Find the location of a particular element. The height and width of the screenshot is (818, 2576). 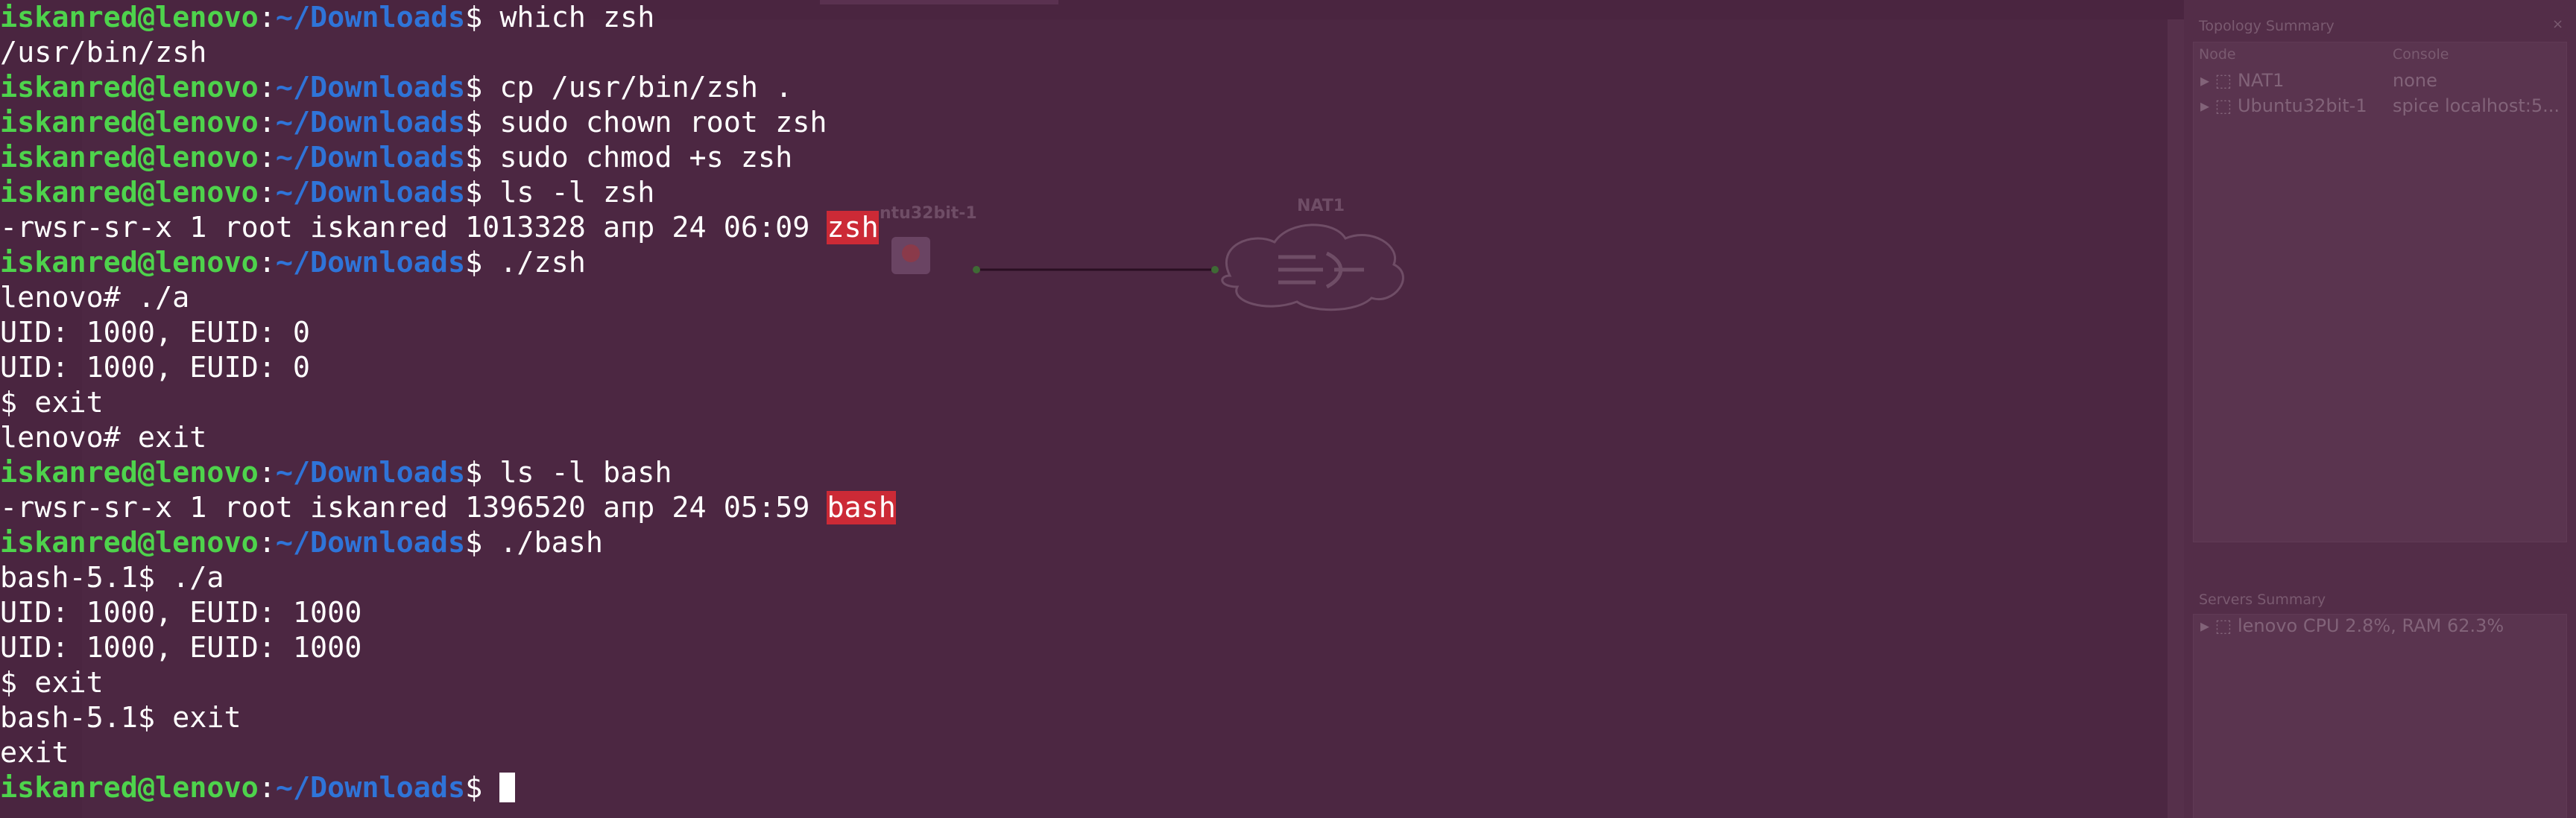

terminal-line: iskanred@lenovo:~/Downloads$ is located at coordinates (1288, 787).